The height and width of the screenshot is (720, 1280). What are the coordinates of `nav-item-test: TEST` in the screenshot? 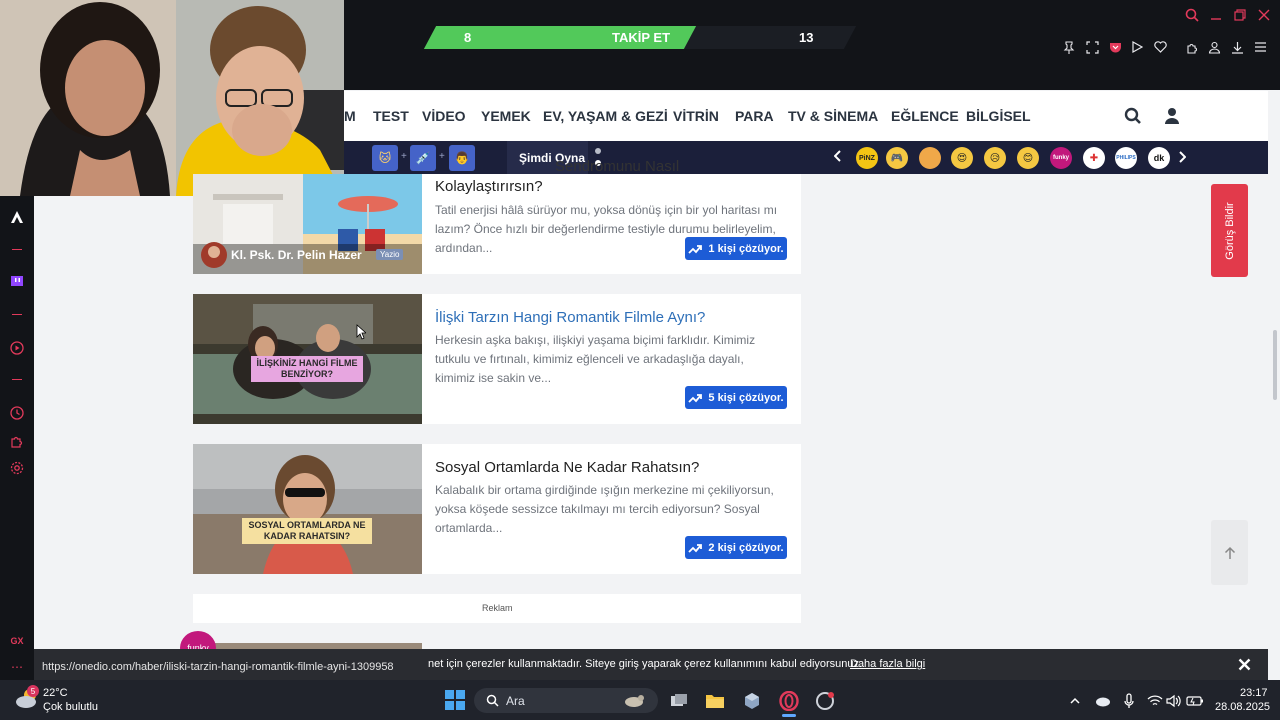 It's located at (391, 116).